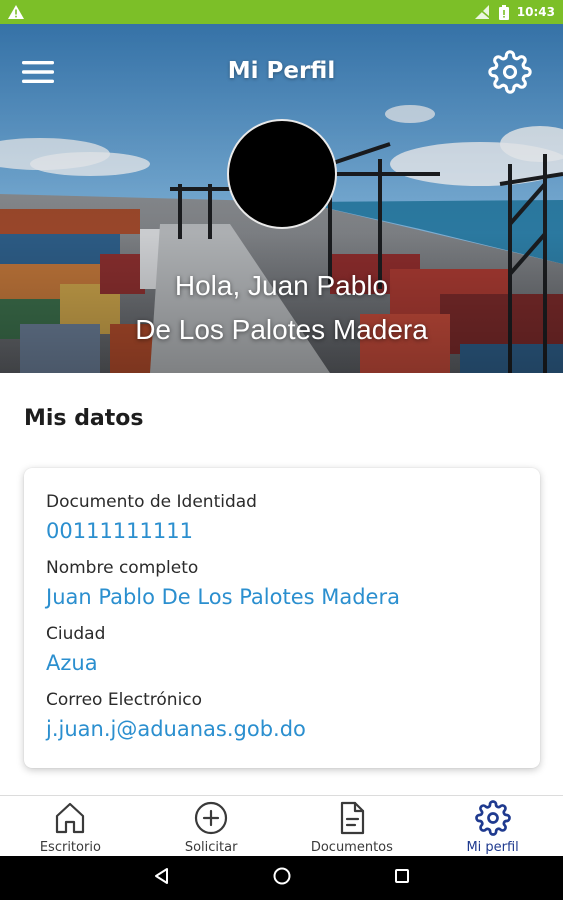  I want to click on status-right: 10:43, so click(514, 12).